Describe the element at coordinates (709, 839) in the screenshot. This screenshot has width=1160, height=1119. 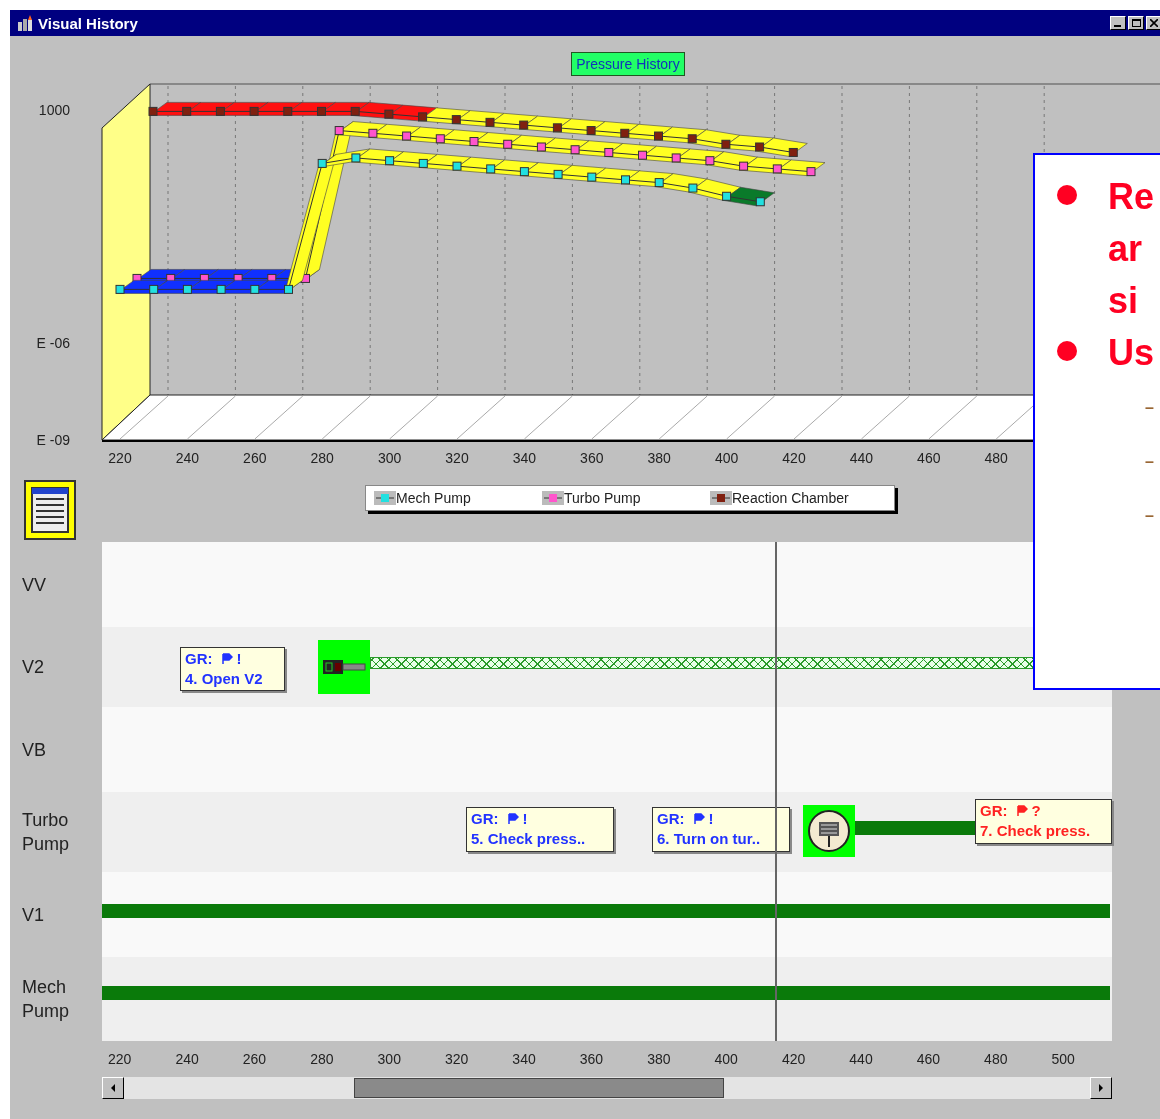
I see `event-text: 6. Turn on tur..` at that location.